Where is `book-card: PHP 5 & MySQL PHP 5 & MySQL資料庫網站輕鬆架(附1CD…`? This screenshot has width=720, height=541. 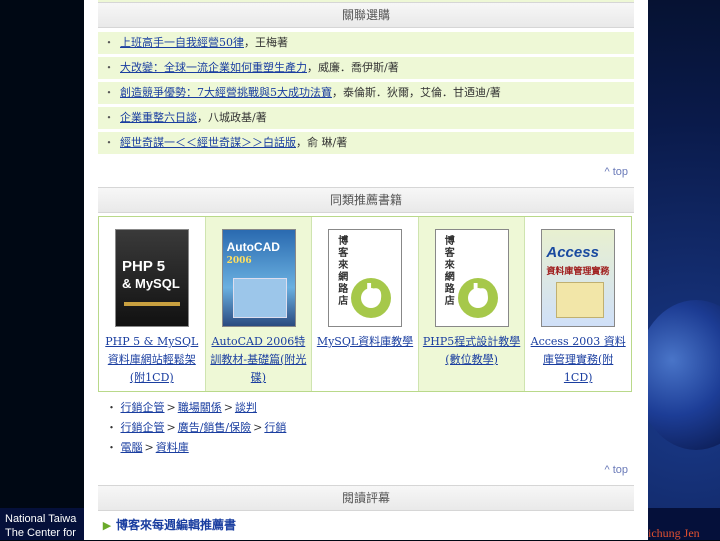 book-card: PHP 5 & MySQL PHP 5 & MySQL資料庫網站輕鬆架(附1CD… is located at coordinates (152, 304).